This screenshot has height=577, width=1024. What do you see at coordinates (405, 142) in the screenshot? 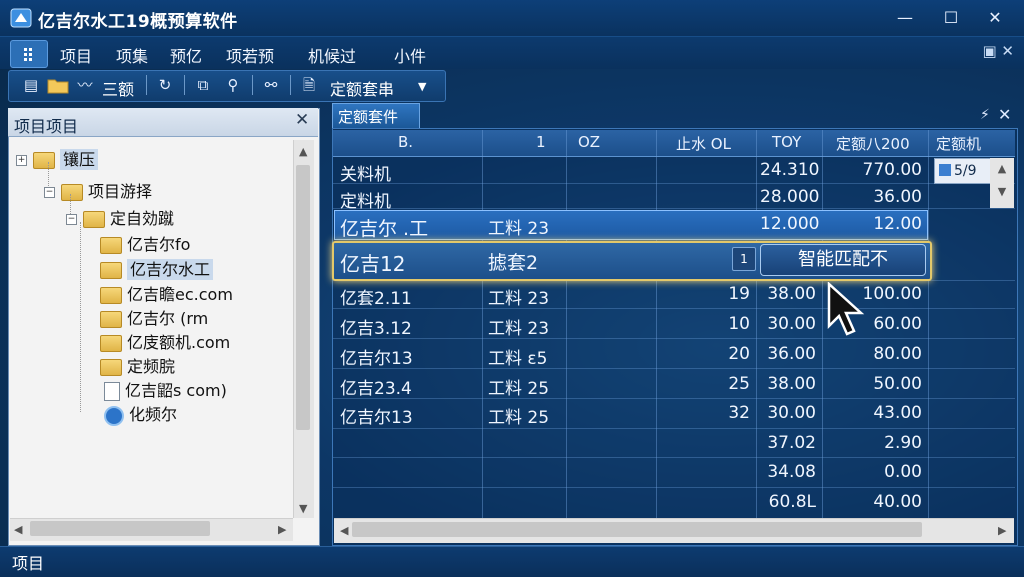
I see `column-header: B.` at bounding box center [405, 142].